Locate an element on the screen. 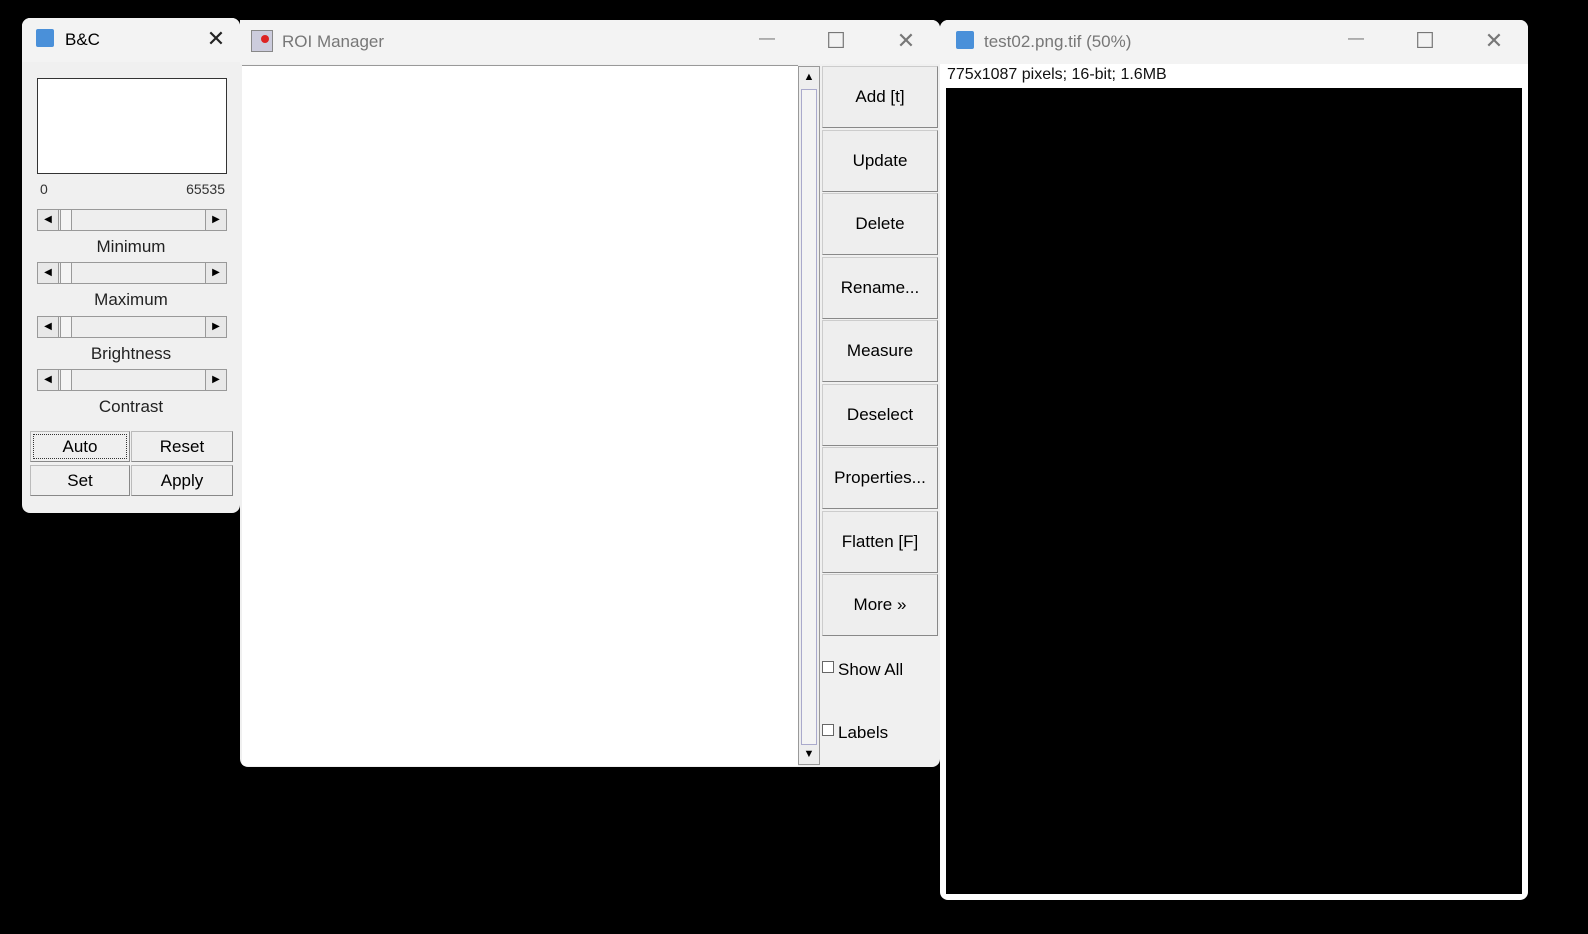 This screenshot has height=934, width=1588. range-max: 65535 is located at coordinates (205, 189).